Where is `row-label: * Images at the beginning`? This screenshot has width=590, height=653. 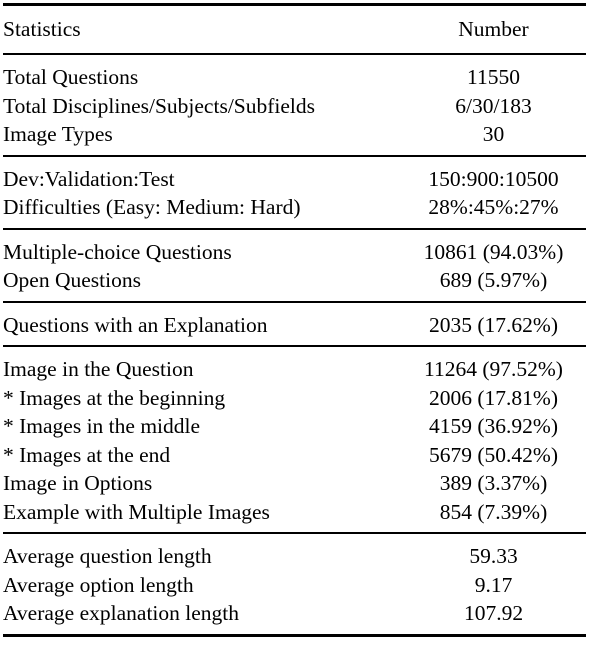 row-label: * Images at the beginning is located at coordinates (114, 397).